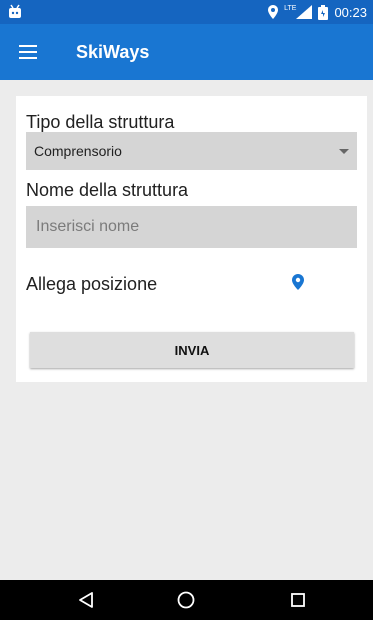  What do you see at coordinates (344, 151) in the screenshot?
I see `dropdown-arrow-icon` at bounding box center [344, 151].